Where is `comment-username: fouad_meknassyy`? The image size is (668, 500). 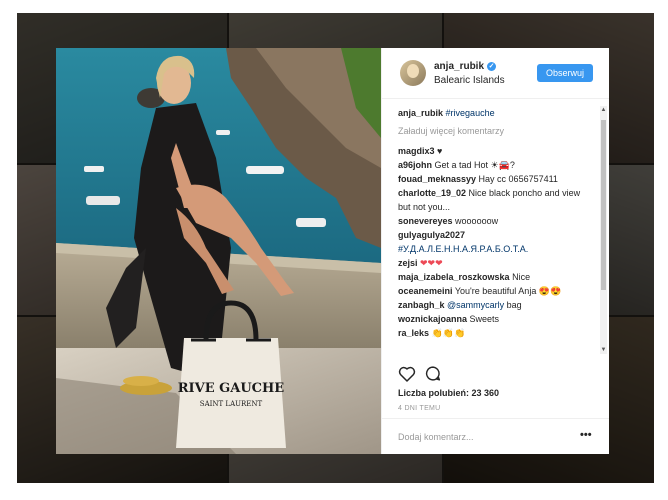
comment-username: fouad_meknassyy is located at coordinates (437, 179).